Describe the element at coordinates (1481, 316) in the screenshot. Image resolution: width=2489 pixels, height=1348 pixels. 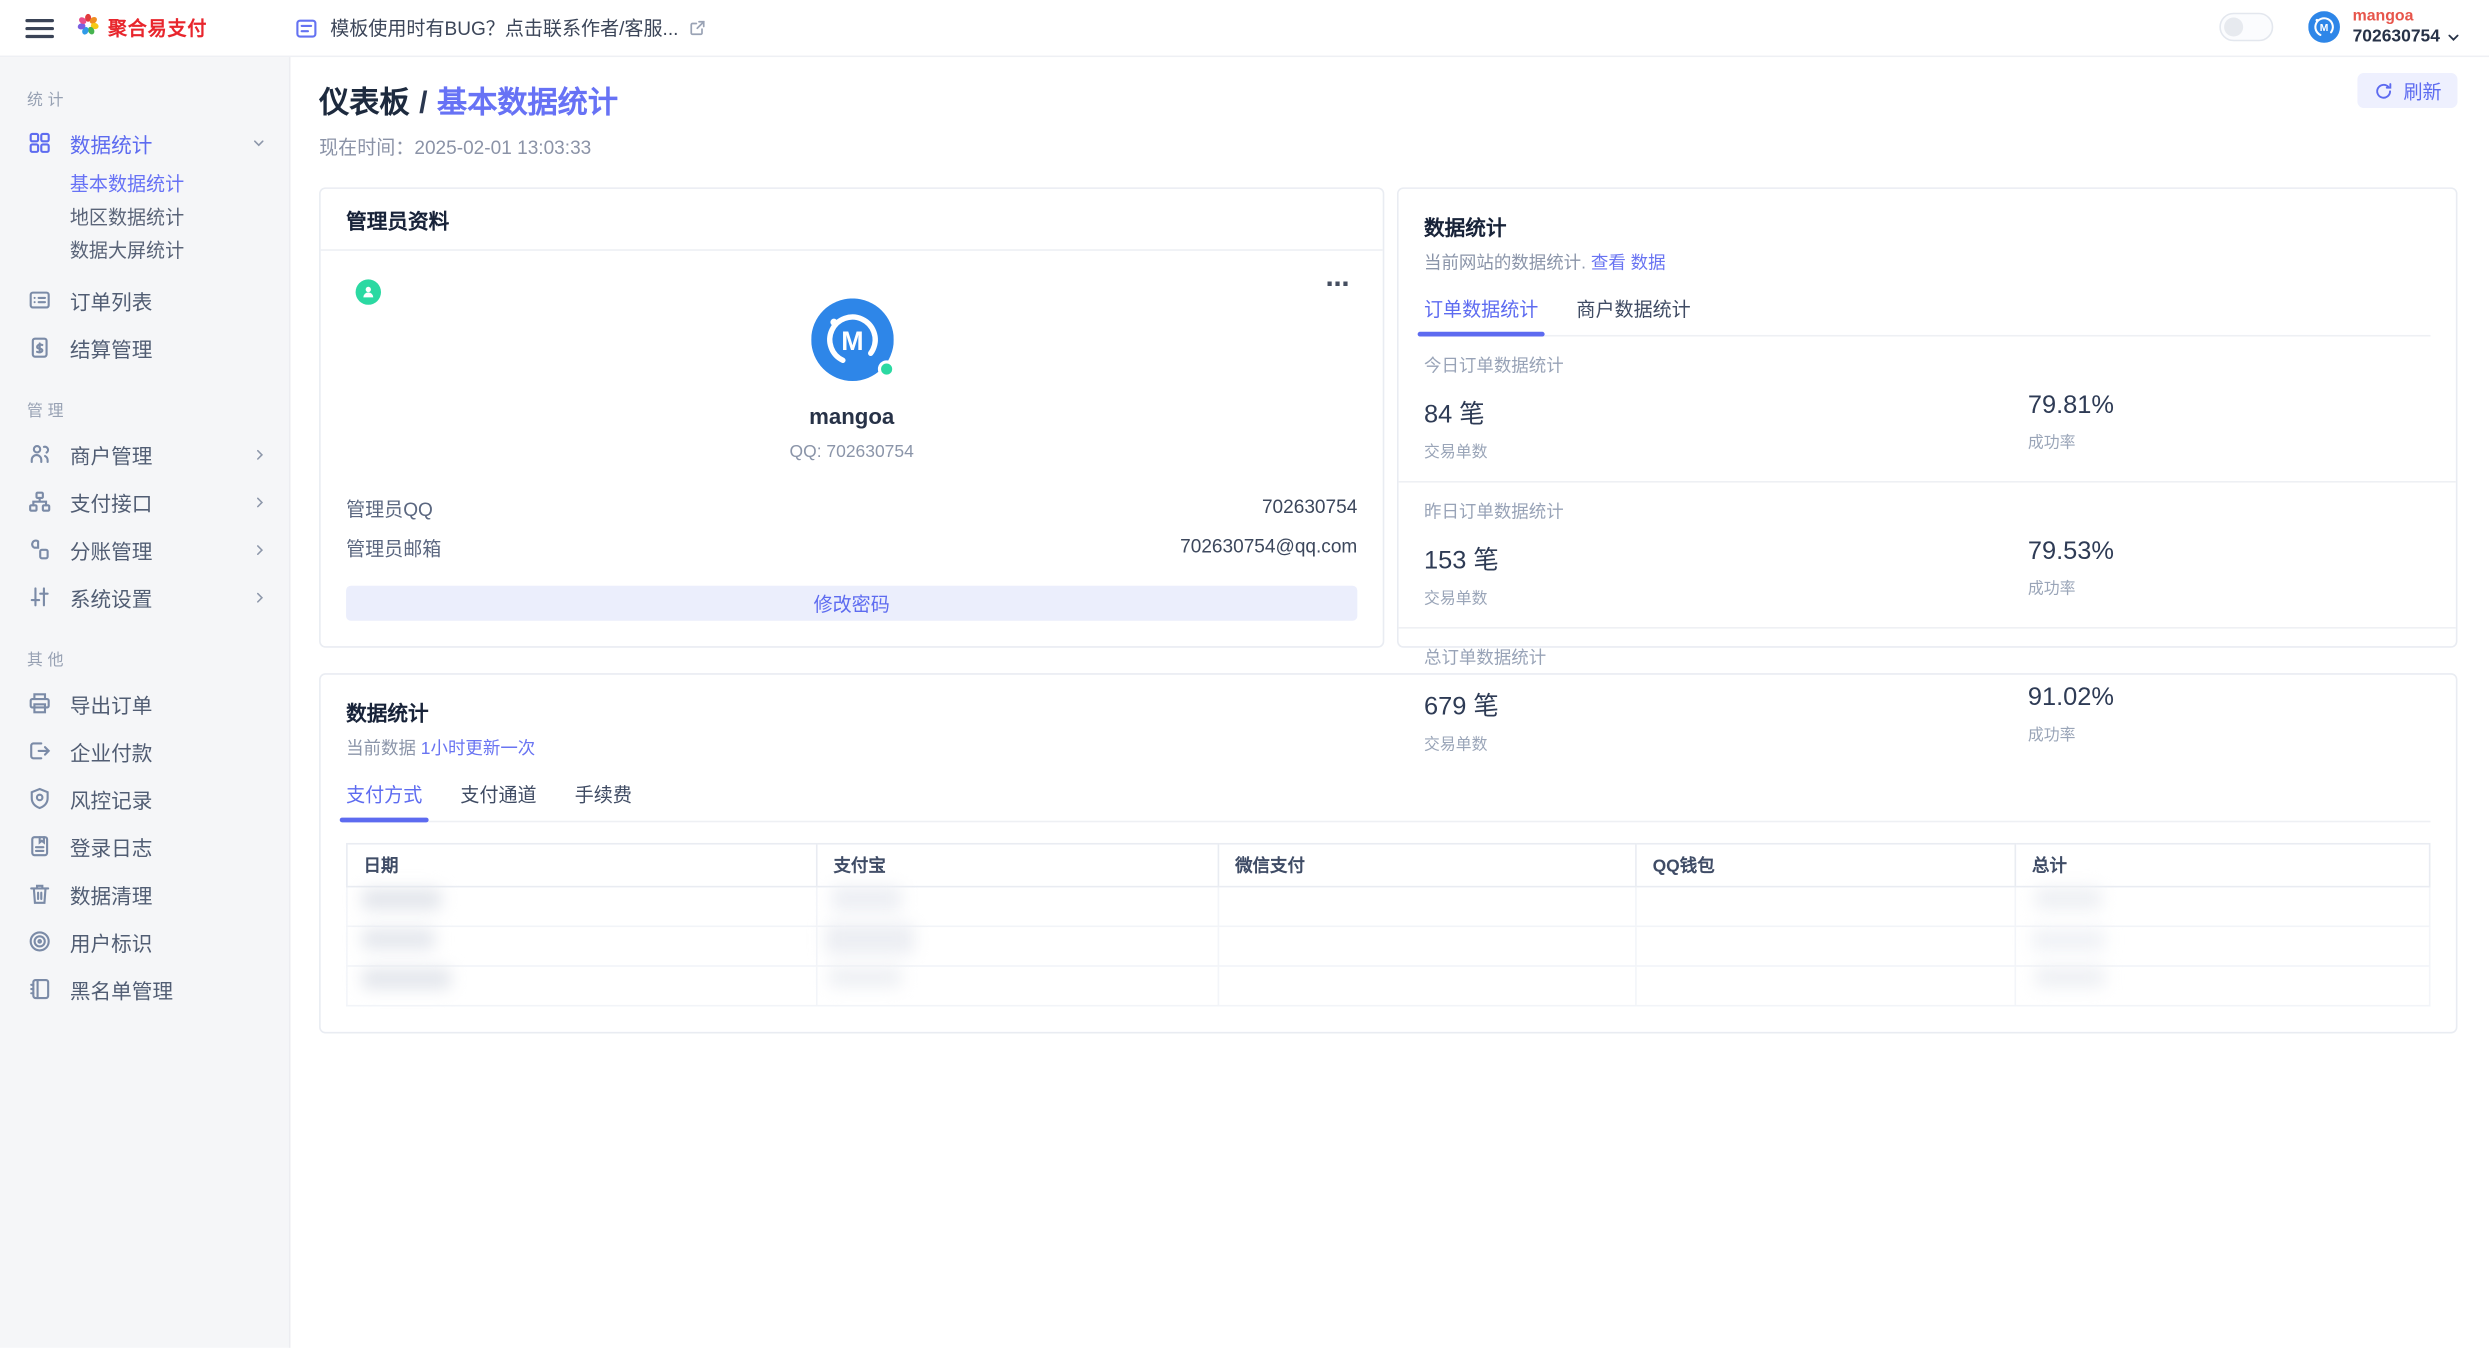
I see `tab-order-stats: 订单数据统计` at that location.